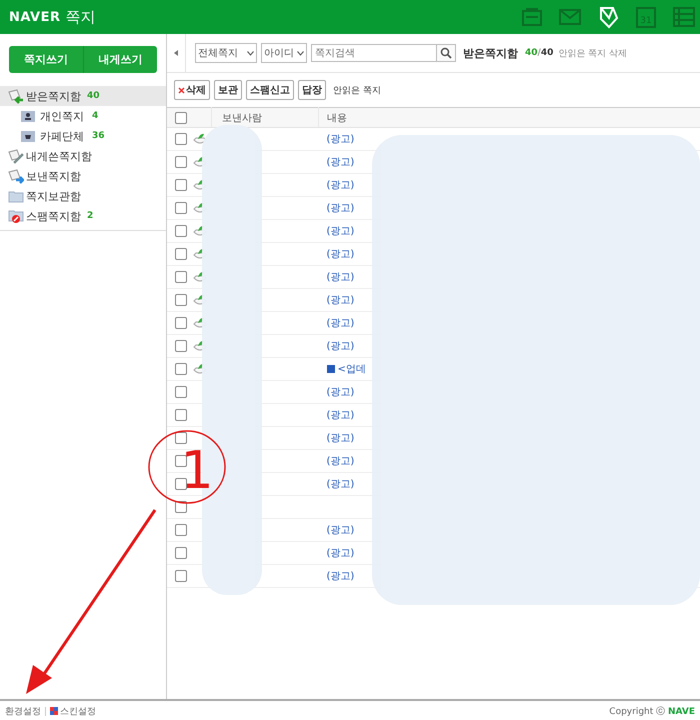  I want to click on total-count: 40, so click(547, 53).